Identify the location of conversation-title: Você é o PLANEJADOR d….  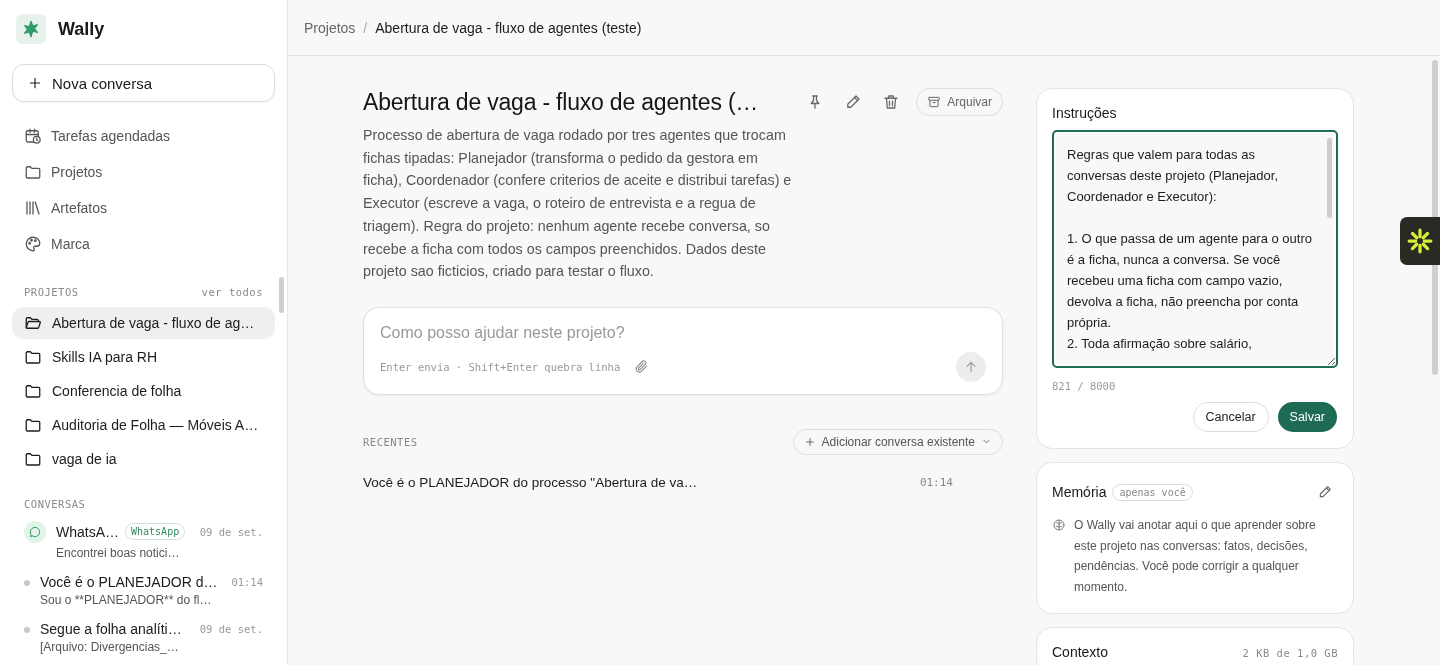
(129, 582).